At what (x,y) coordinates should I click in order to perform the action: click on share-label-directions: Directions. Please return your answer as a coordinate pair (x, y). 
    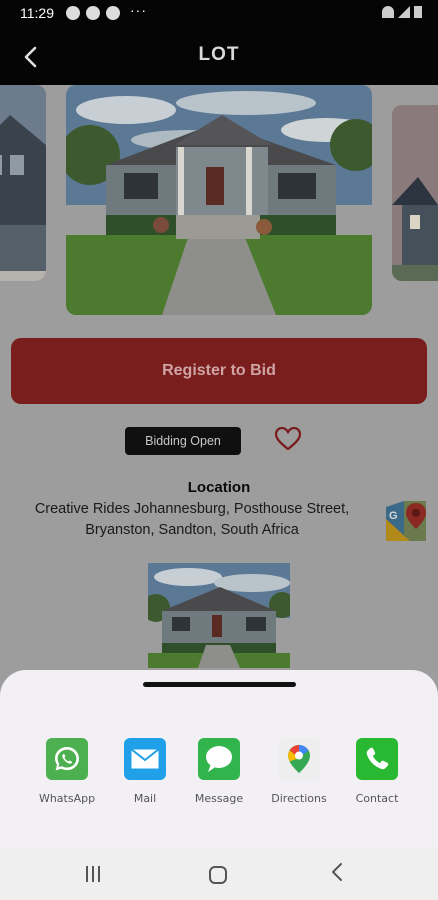
    Looking at the image, I should click on (299, 798).